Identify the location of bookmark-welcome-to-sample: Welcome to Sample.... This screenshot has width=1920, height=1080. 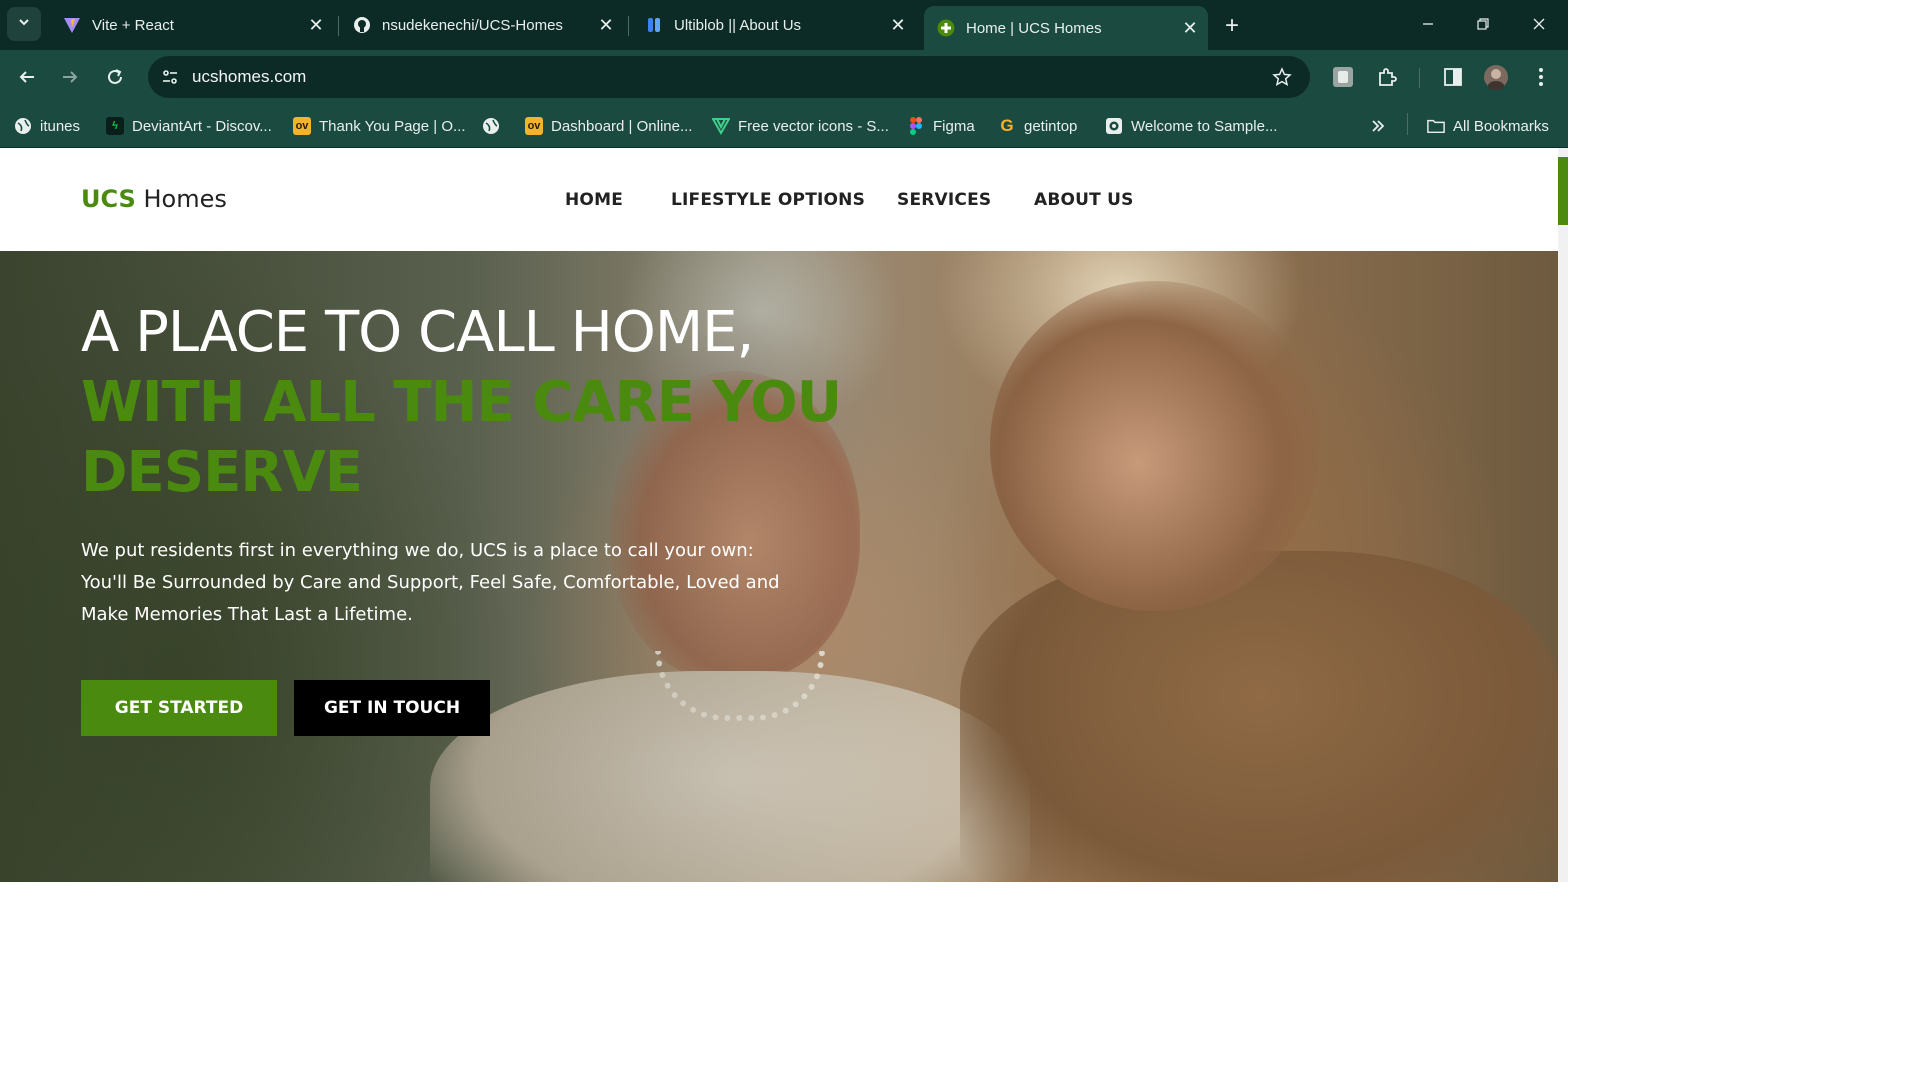
(1191, 126).